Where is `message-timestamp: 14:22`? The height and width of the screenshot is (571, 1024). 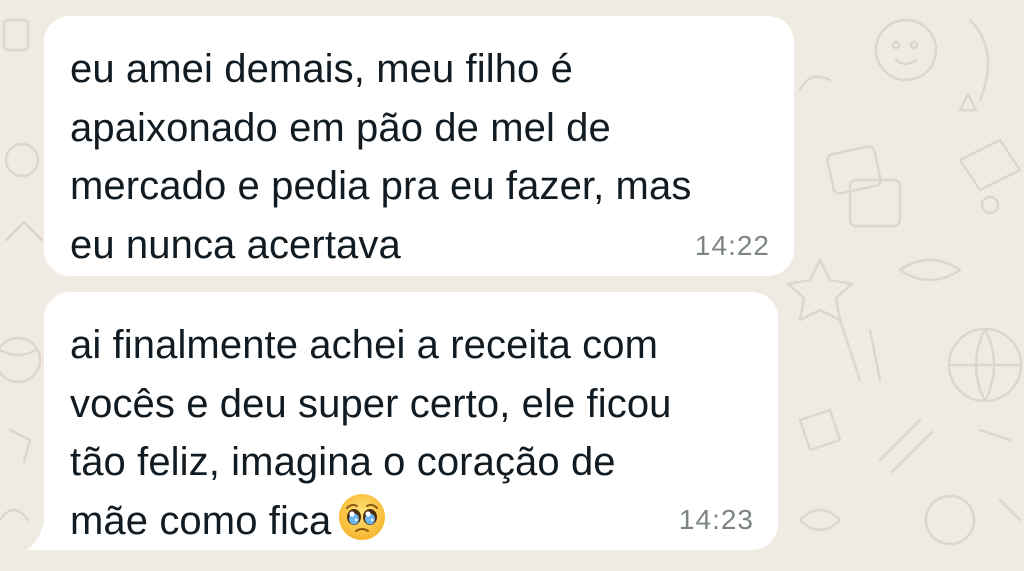
message-timestamp: 14:22 is located at coordinates (732, 245).